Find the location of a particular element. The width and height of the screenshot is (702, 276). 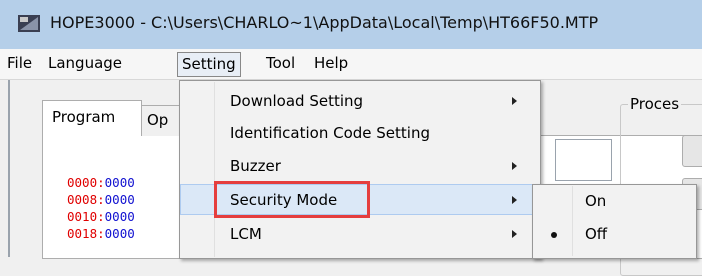

menu-file: File is located at coordinates (19, 63).